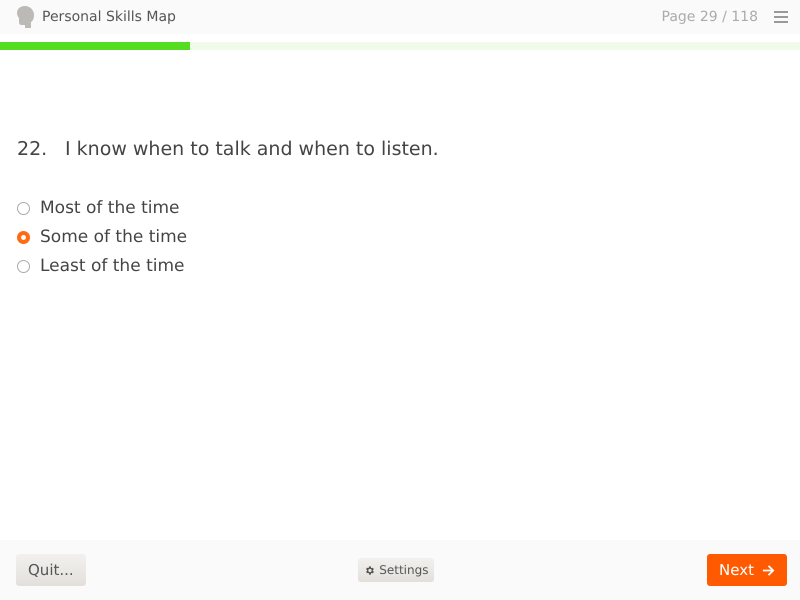 The height and width of the screenshot is (600, 800). What do you see at coordinates (768, 570) in the screenshot?
I see `arrow-right-icon` at bounding box center [768, 570].